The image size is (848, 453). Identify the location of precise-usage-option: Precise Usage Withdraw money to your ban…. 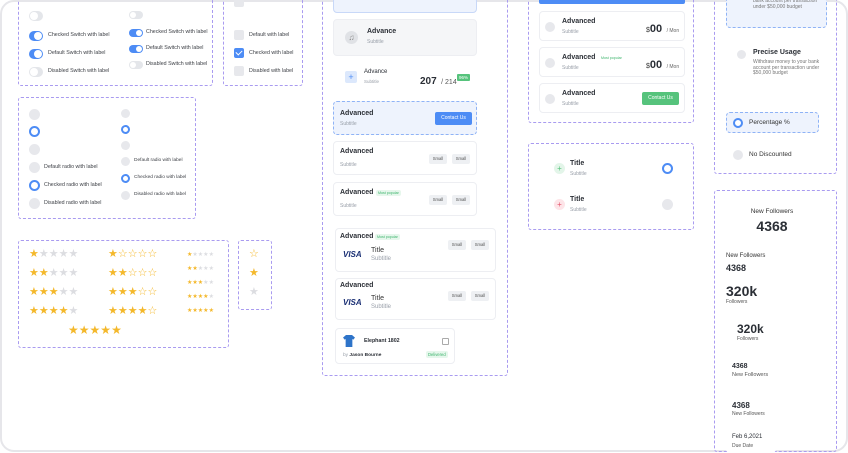
(776, 64).